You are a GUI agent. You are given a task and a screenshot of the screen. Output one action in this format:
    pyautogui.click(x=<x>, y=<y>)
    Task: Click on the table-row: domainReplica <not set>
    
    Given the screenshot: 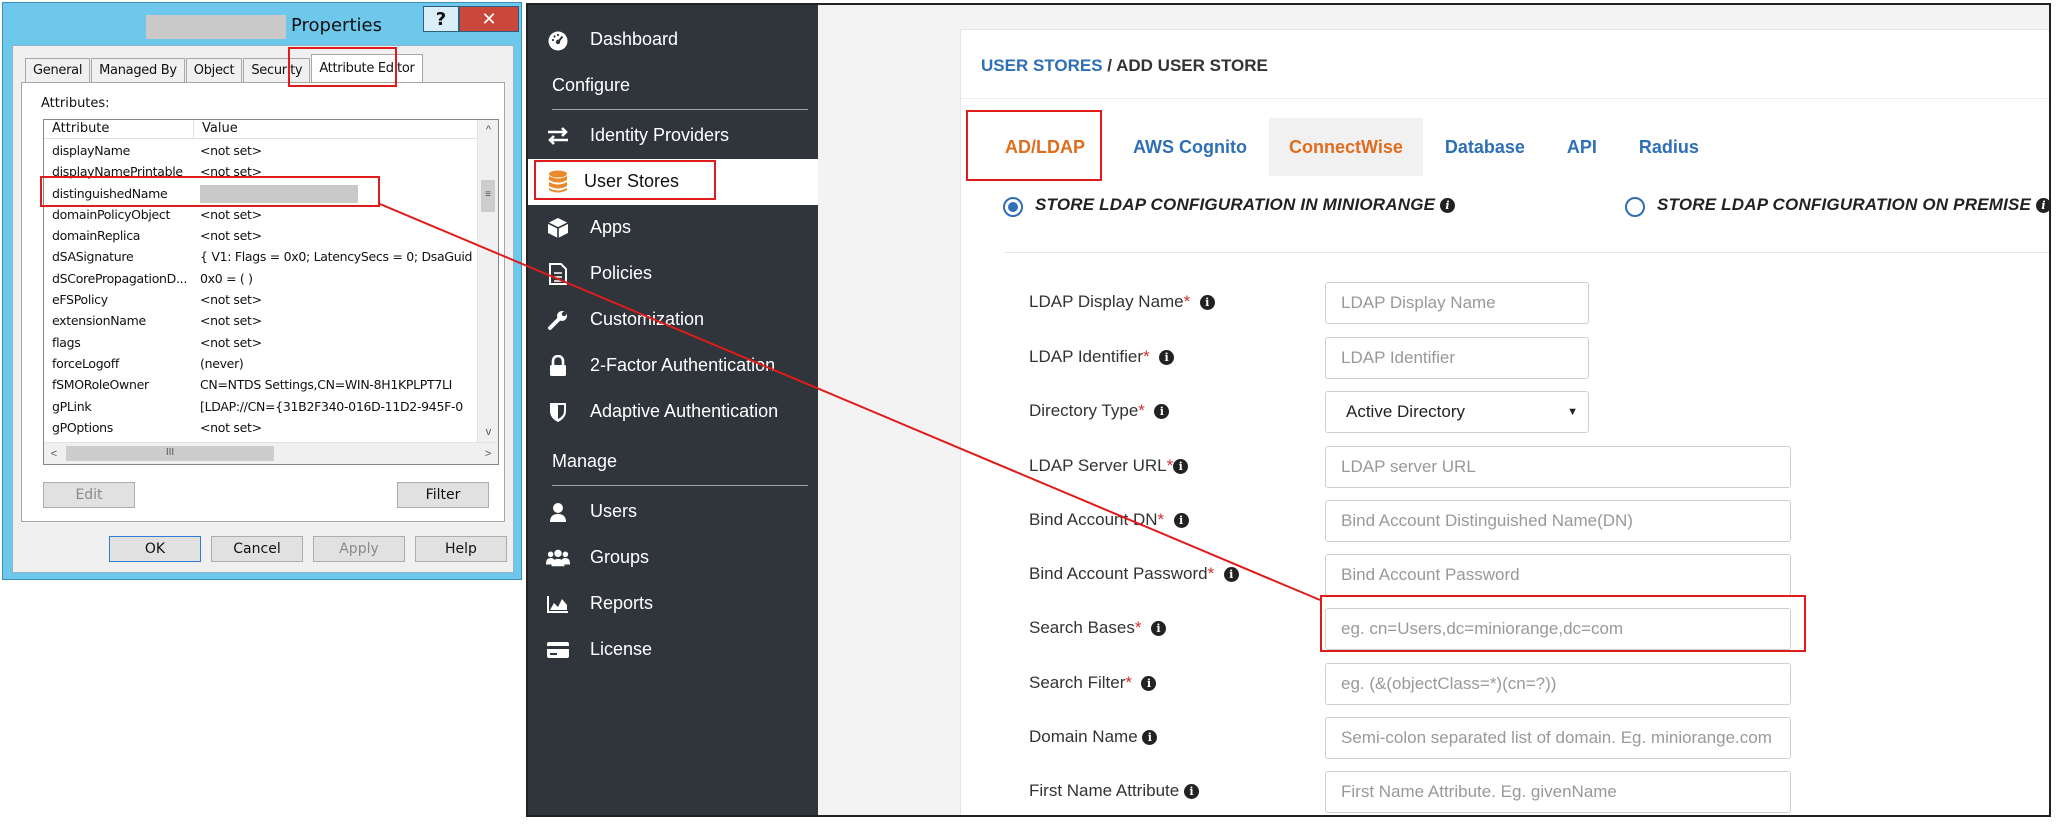 What is the action you would take?
    pyautogui.click(x=261, y=235)
    